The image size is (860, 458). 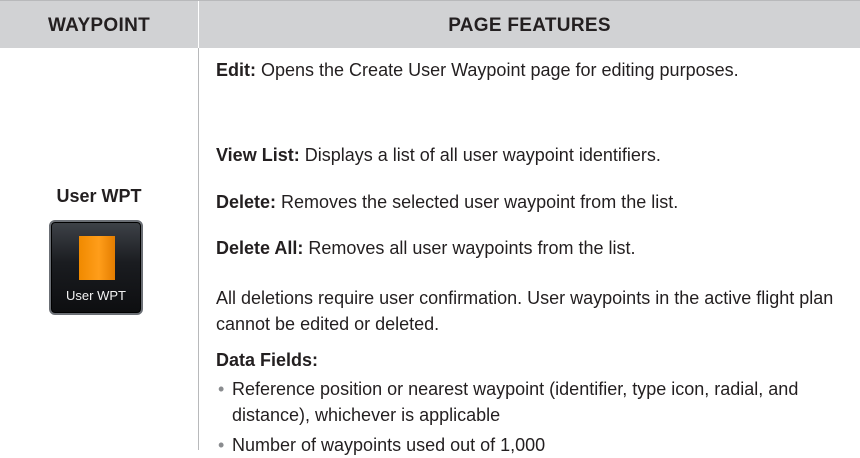 What do you see at coordinates (99, 25) in the screenshot?
I see `header-waypoint: WAYPOINT` at bounding box center [99, 25].